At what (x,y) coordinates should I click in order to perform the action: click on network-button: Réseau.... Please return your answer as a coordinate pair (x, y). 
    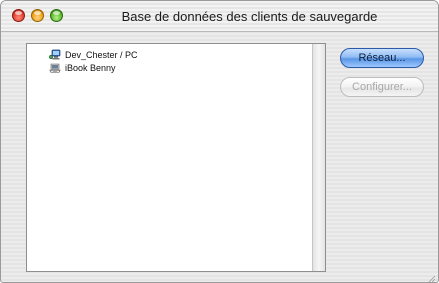
    Looking at the image, I should click on (382, 58).